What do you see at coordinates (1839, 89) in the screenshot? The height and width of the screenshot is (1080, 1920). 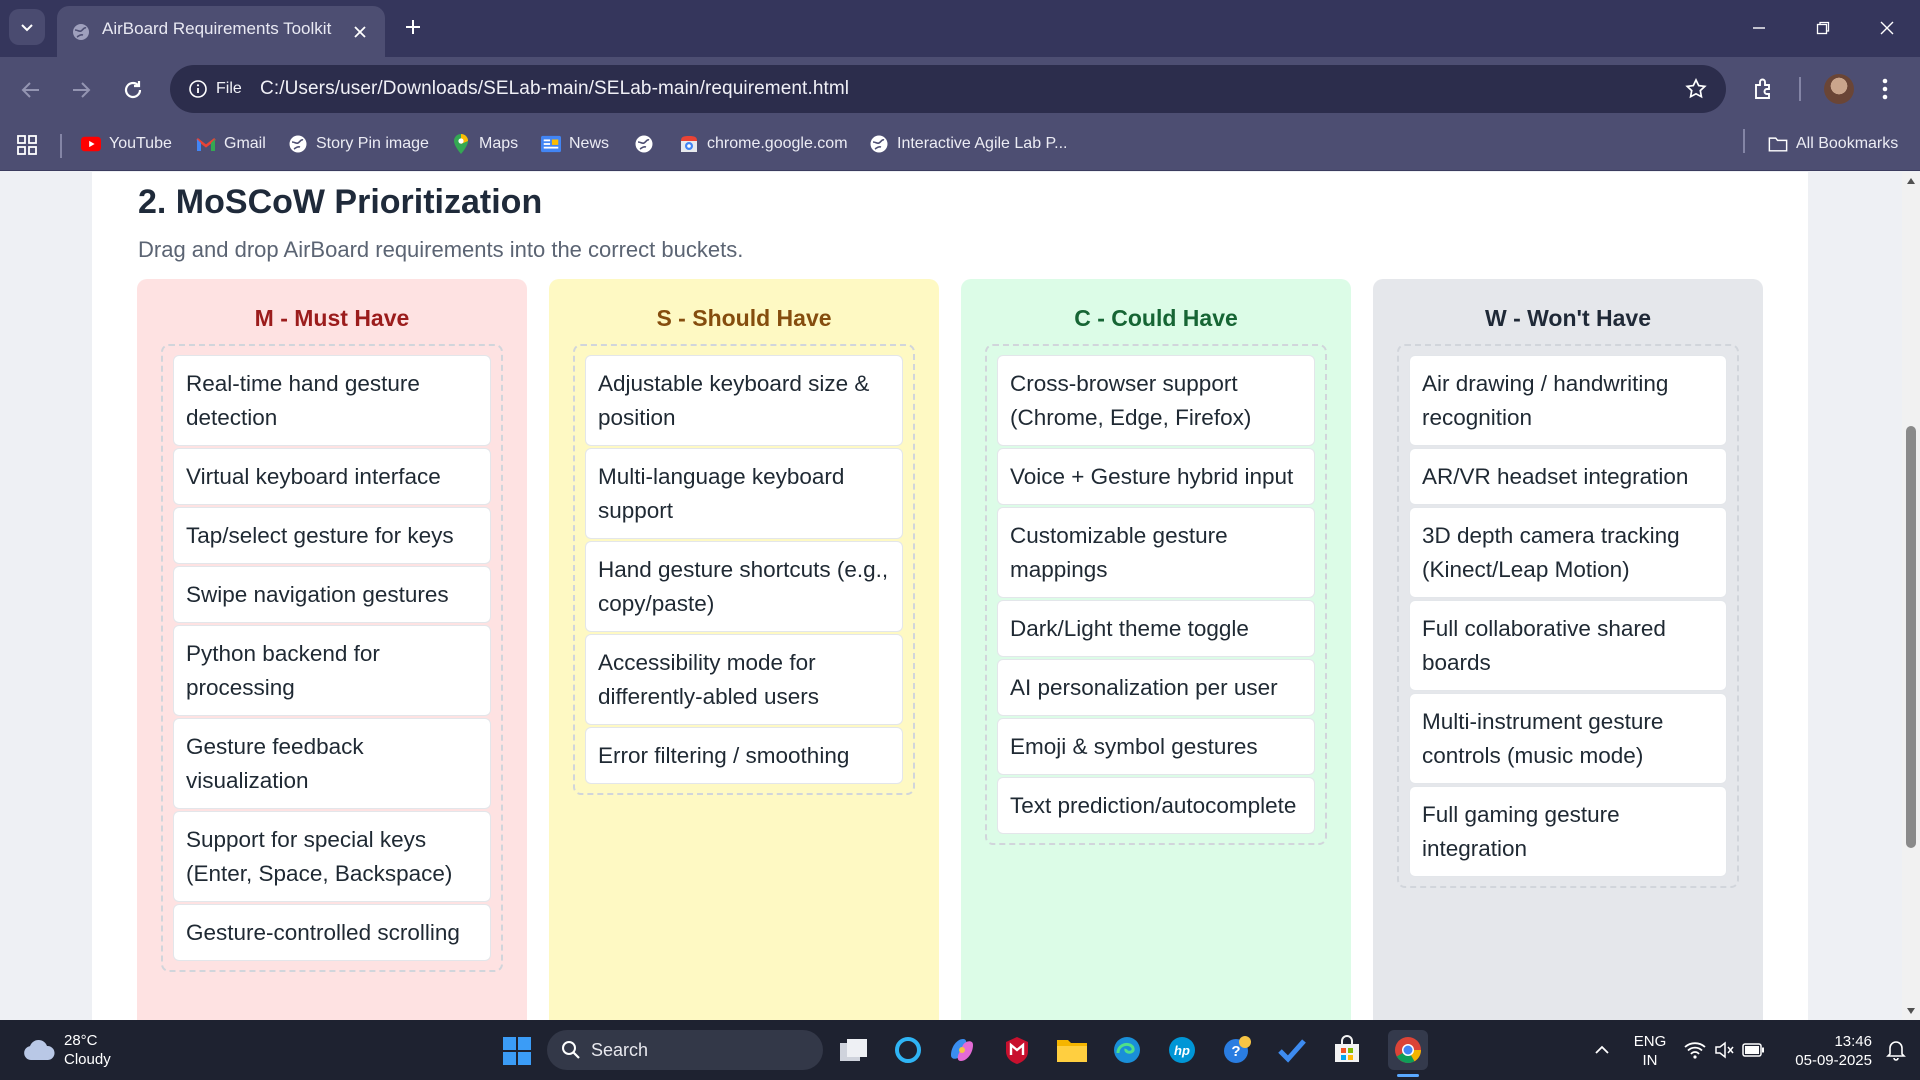 I see `profile-avatar` at bounding box center [1839, 89].